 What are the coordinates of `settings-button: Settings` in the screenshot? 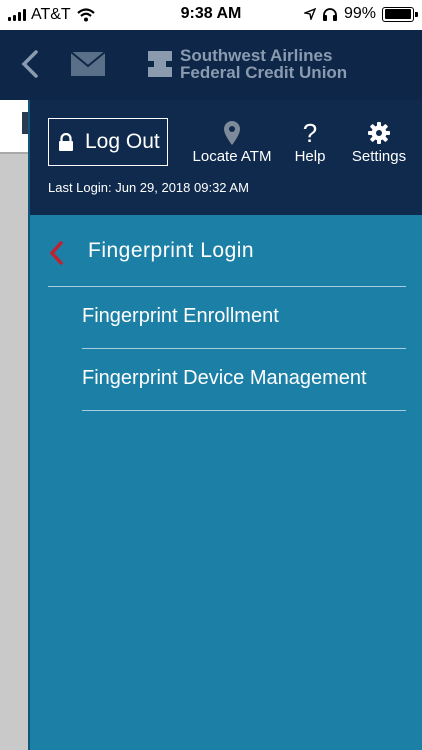 It's located at (379, 141).